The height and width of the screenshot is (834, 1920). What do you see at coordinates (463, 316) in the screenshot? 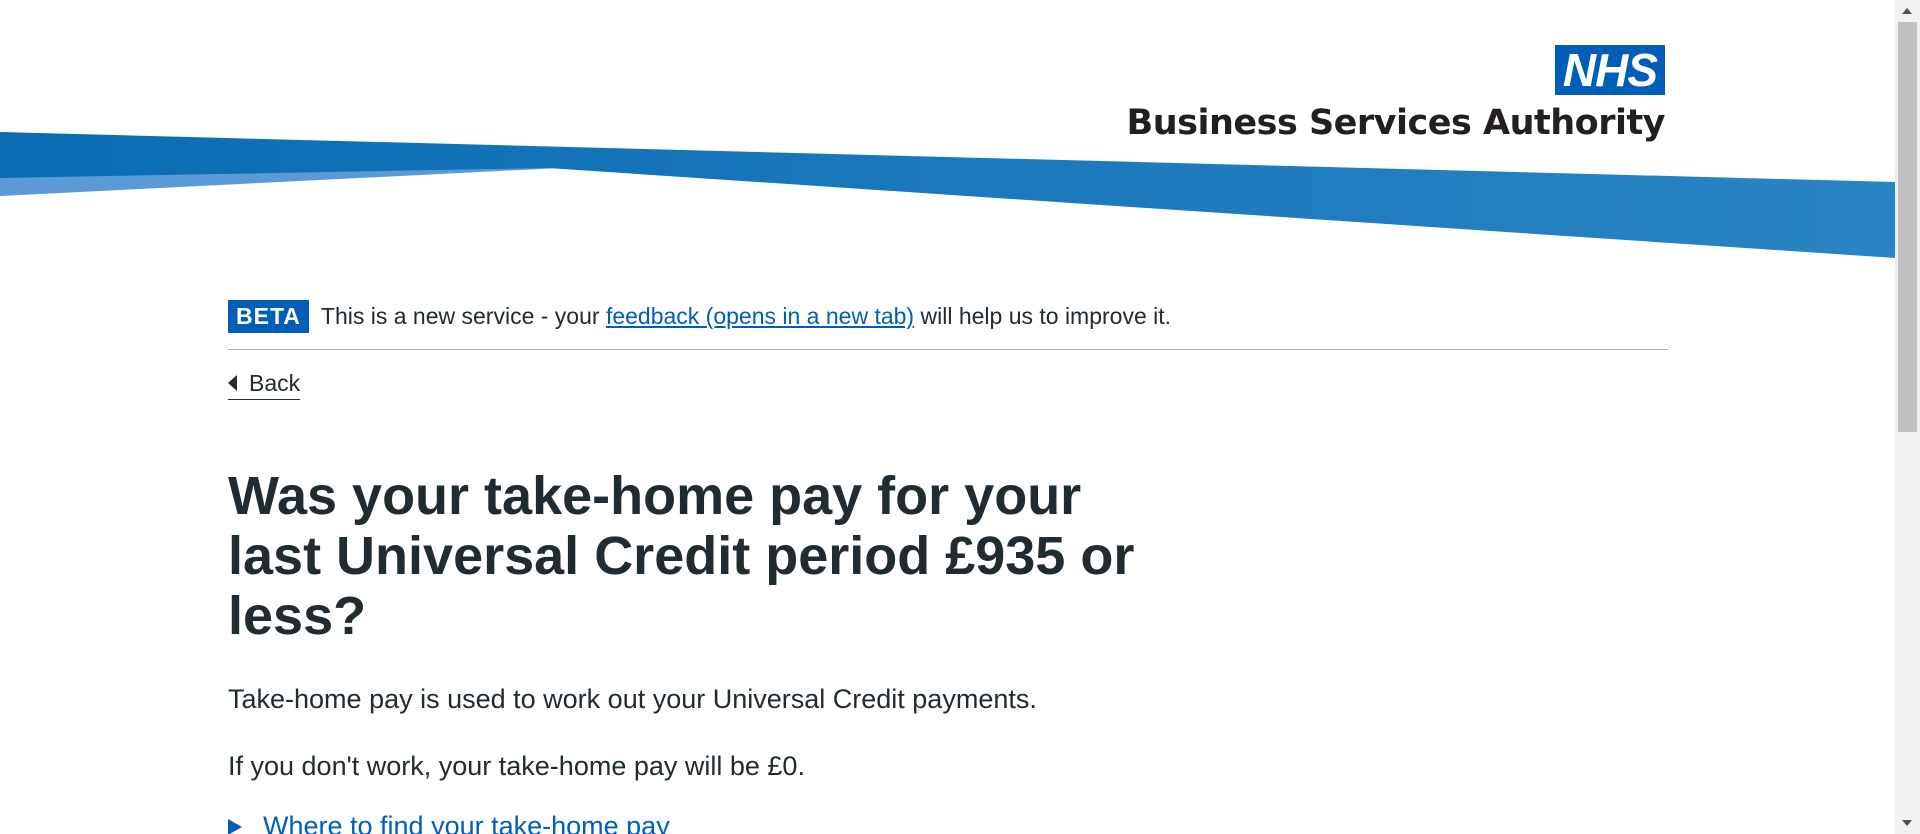
I see `phase-text-before: This is a new service - your` at bounding box center [463, 316].